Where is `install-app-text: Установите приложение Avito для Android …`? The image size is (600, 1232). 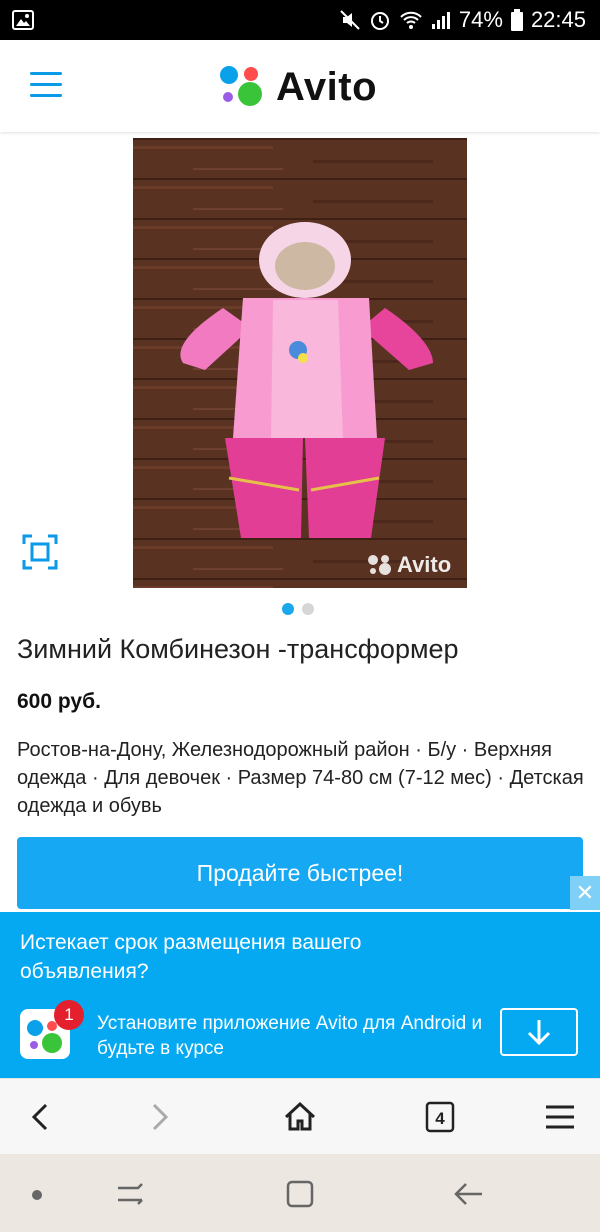 install-app-text: Установите приложение Avito для Android … is located at coordinates (290, 1036).